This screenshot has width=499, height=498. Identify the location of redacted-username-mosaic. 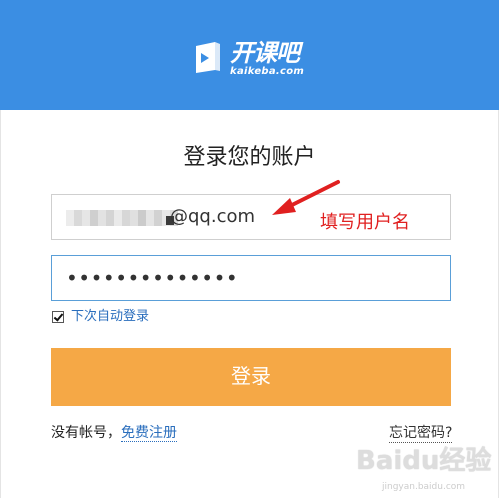
(122, 218).